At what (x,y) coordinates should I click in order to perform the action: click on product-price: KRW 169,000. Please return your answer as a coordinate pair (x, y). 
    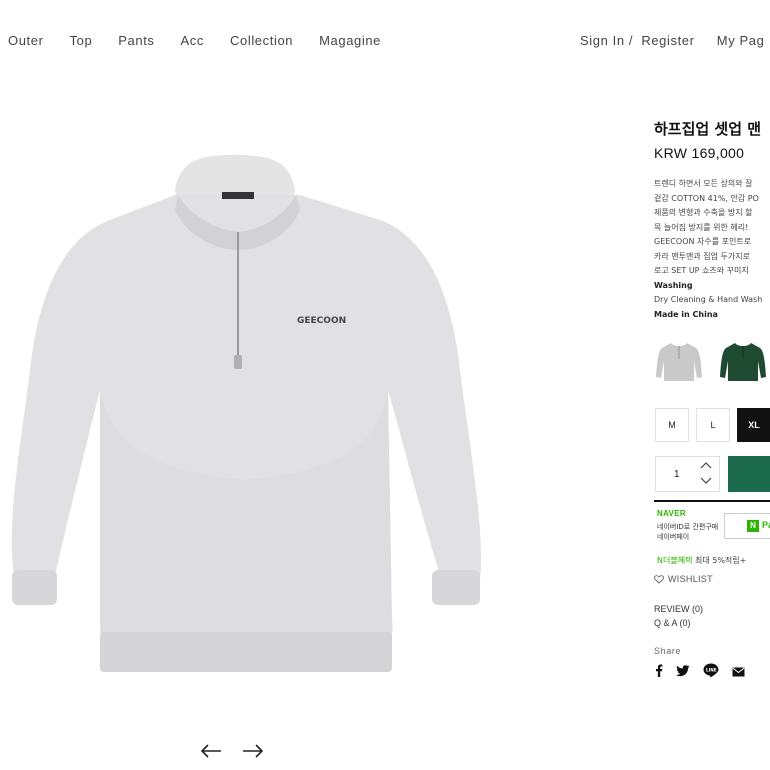
    Looking at the image, I should click on (699, 153).